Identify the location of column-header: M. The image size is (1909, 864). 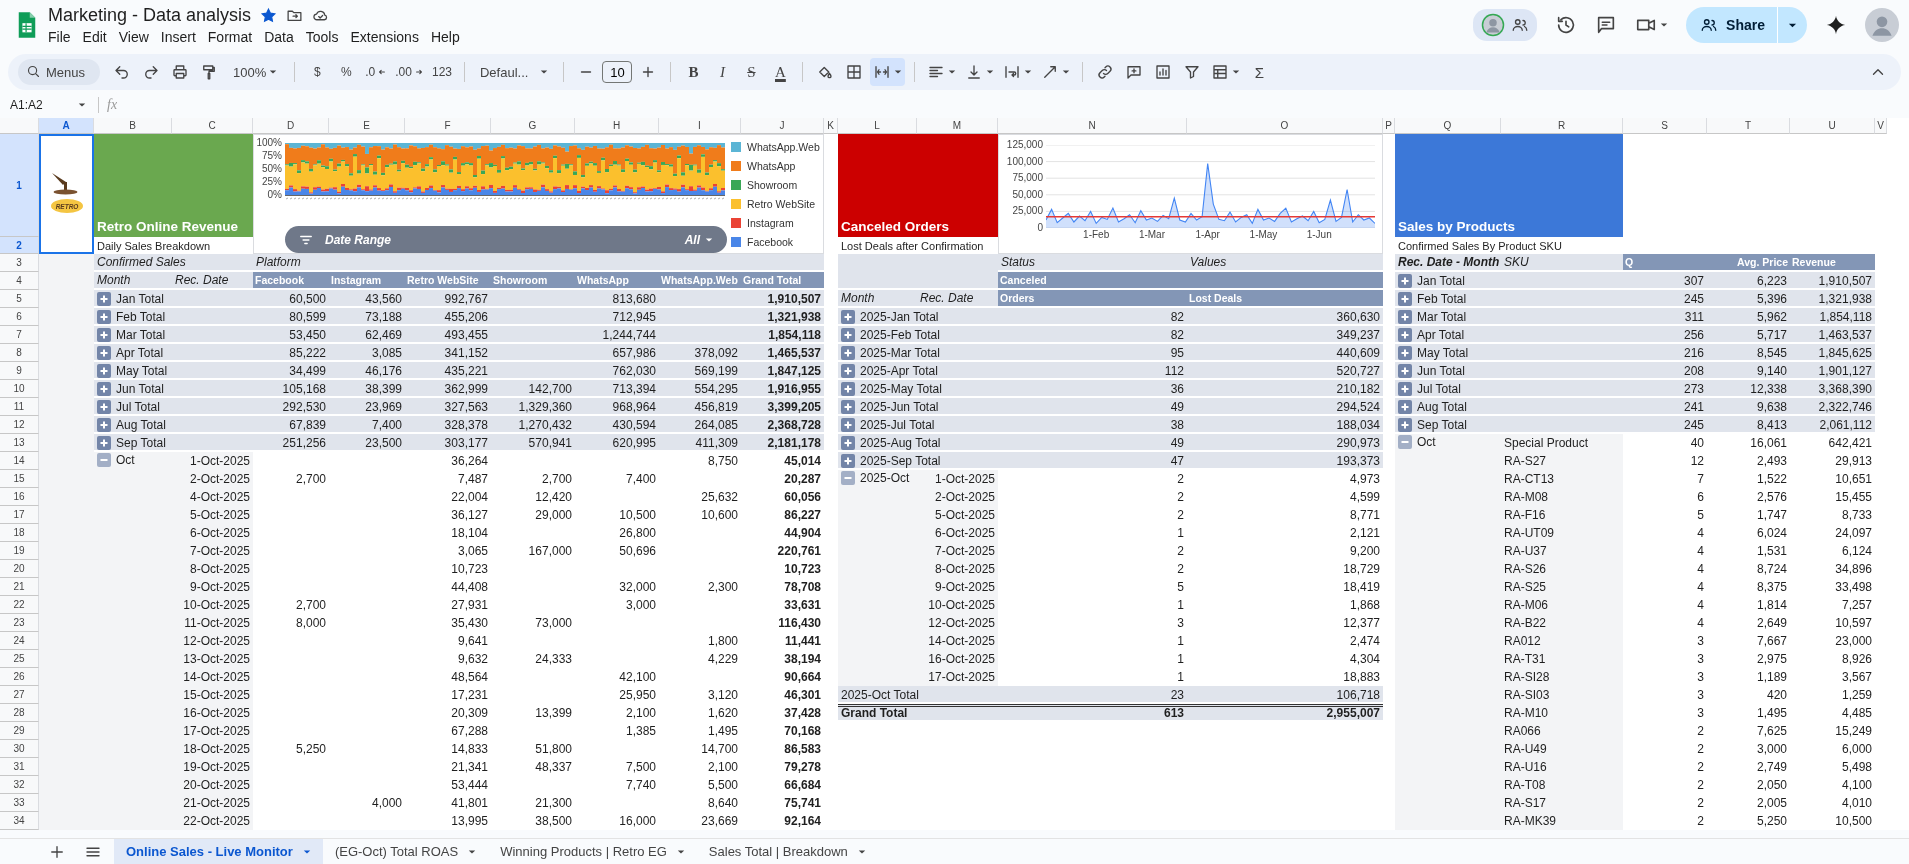
(957, 126).